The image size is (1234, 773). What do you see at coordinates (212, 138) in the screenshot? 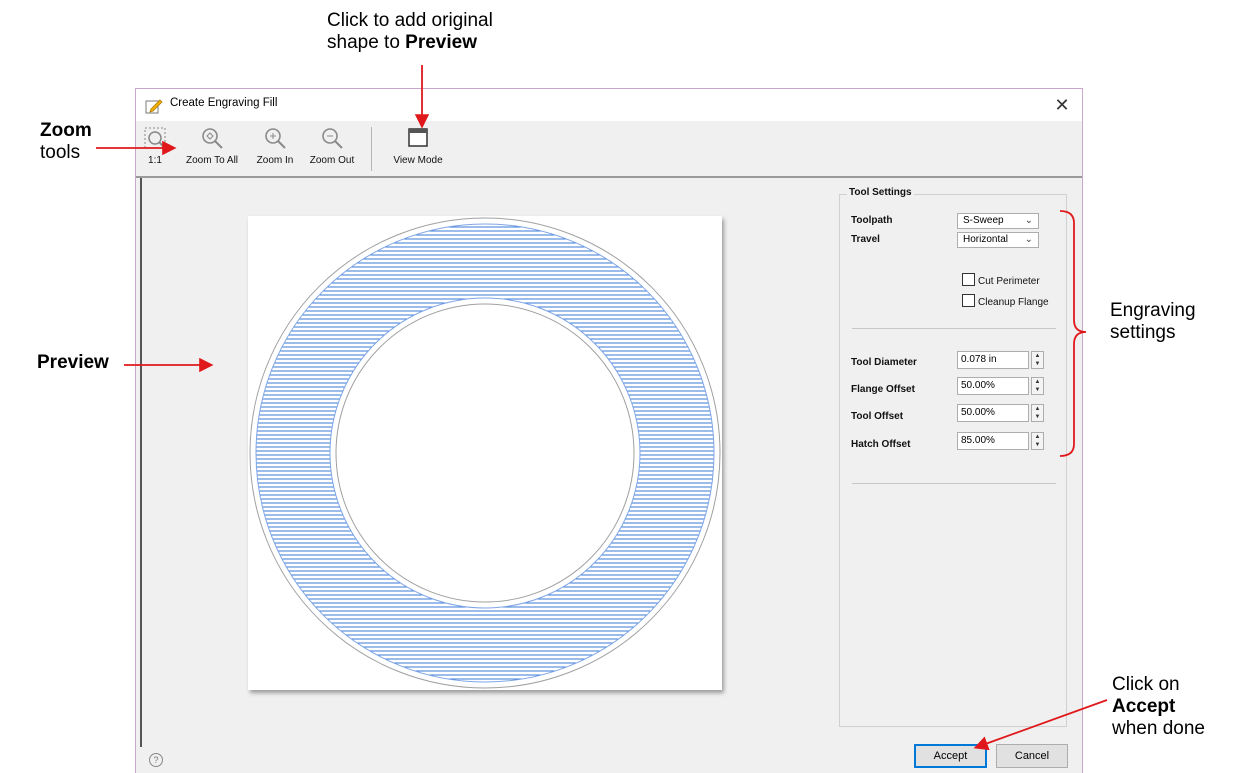
I see `zoom-to-all-icon` at bounding box center [212, 138].